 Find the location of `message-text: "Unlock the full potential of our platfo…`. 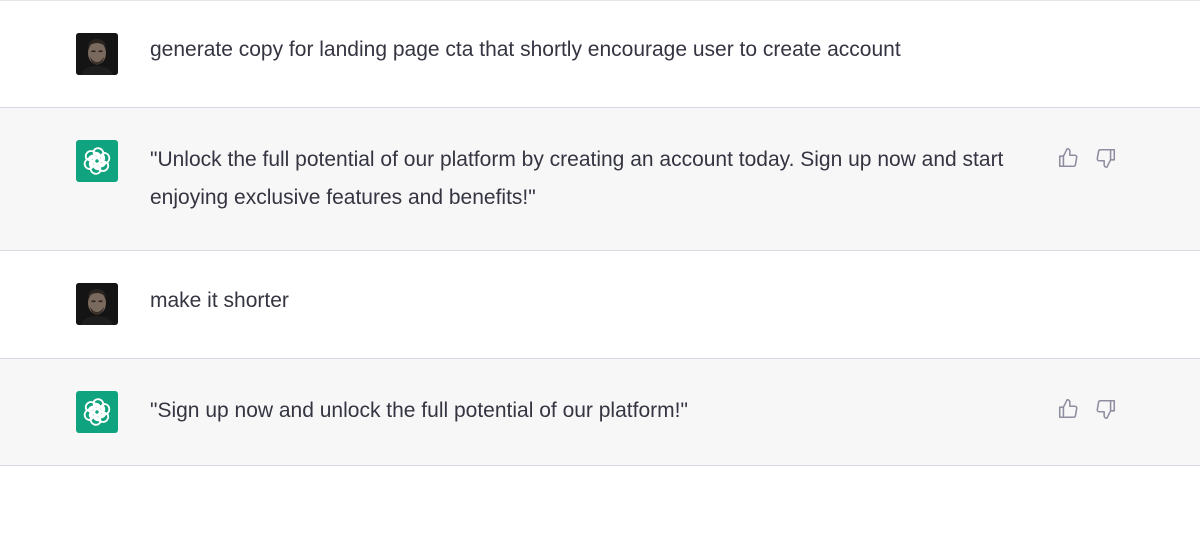

message-text: "Unlock the full potential of our platfo… is located at coordinates (577, 178).